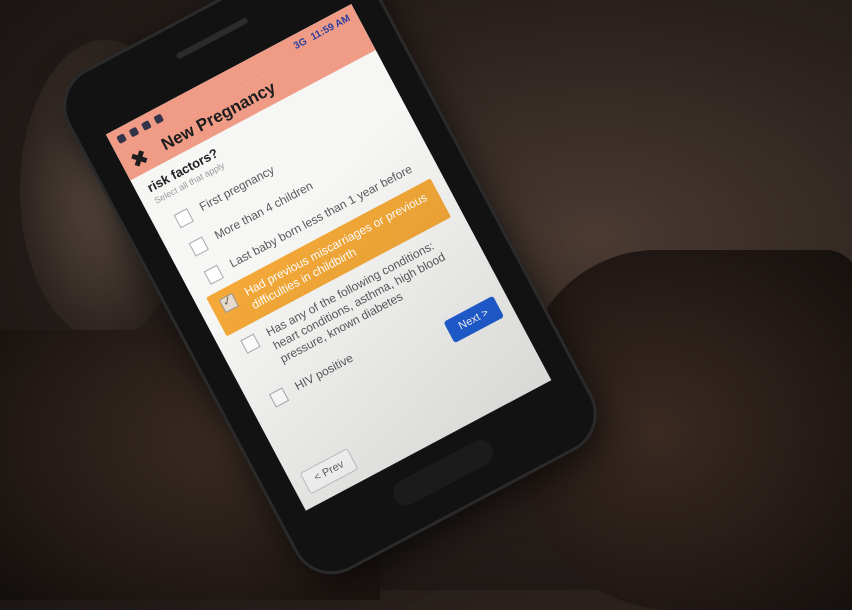 The image size is (852, 610). What do you see at coordinates (146, 125) in the screenshot?
I see `app-icon` at bounding box center [146, 125].